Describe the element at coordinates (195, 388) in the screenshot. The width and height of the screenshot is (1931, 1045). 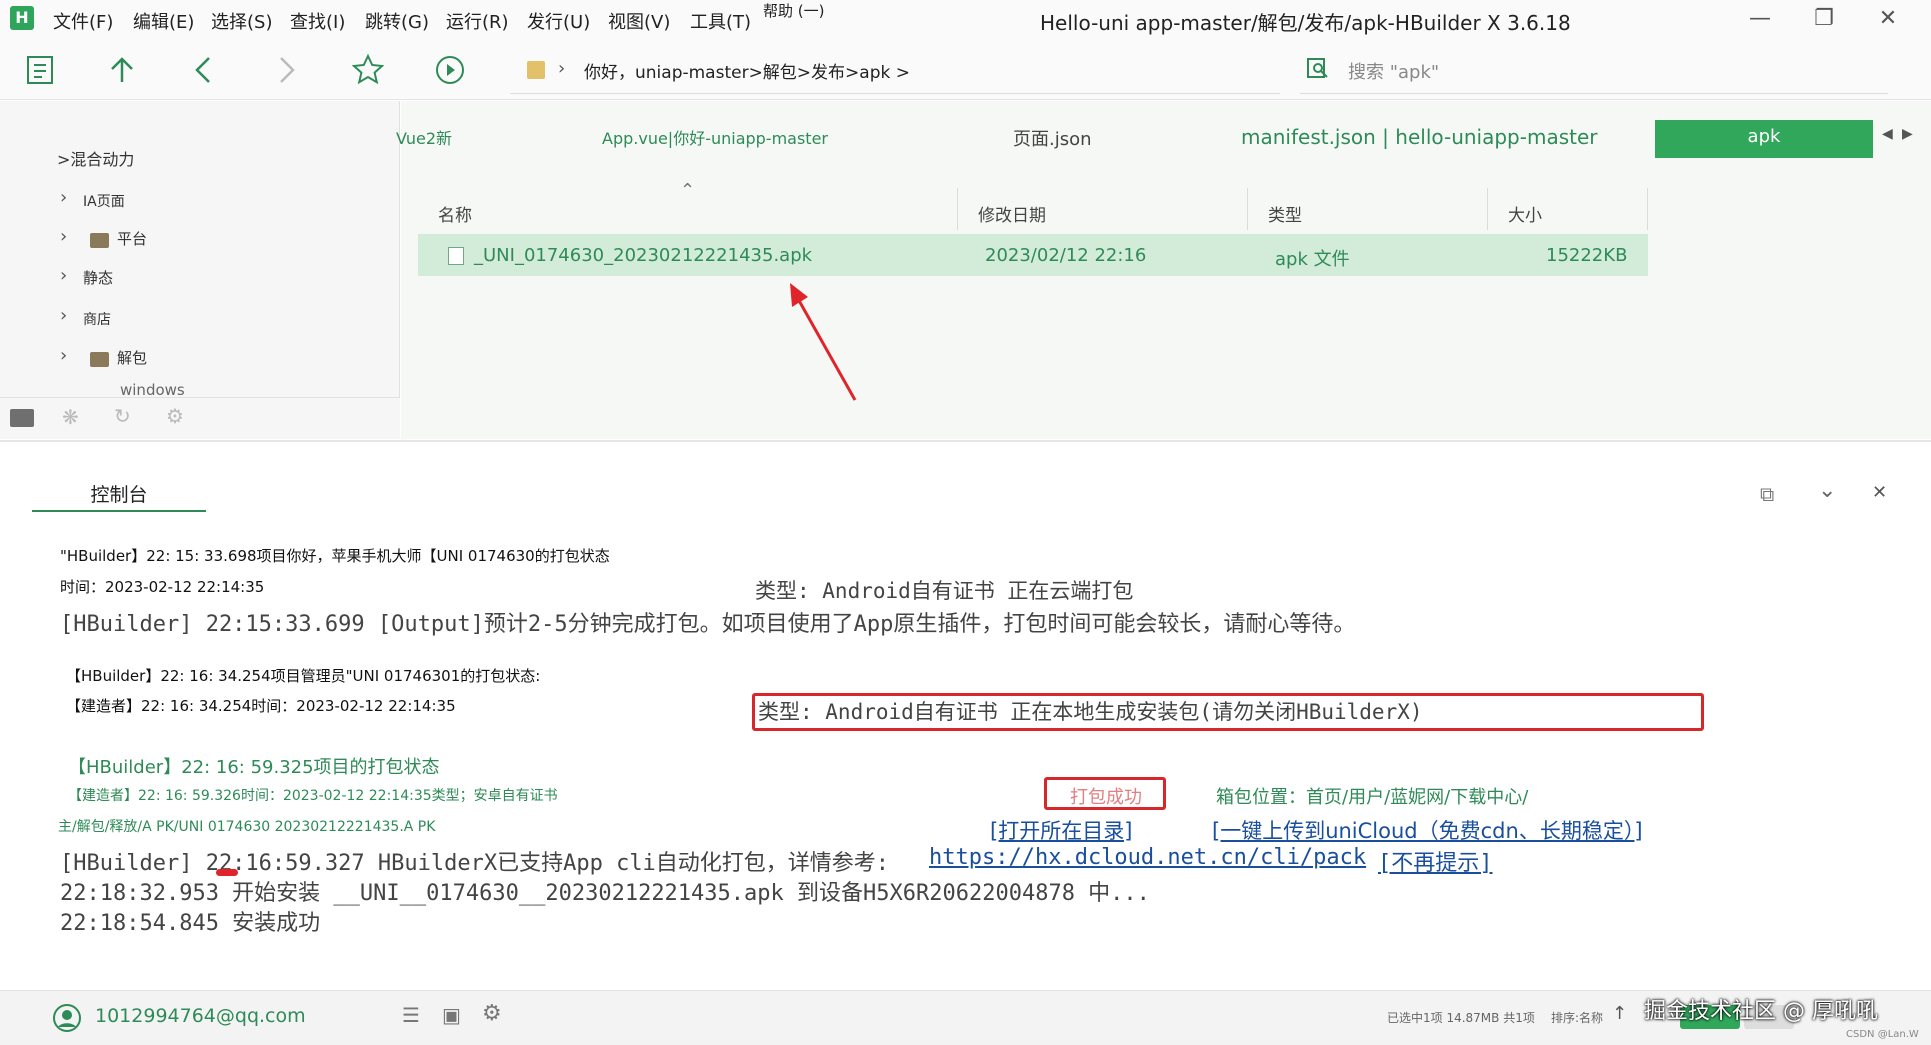
I see `sidebar-item-windows: windows` at that location.